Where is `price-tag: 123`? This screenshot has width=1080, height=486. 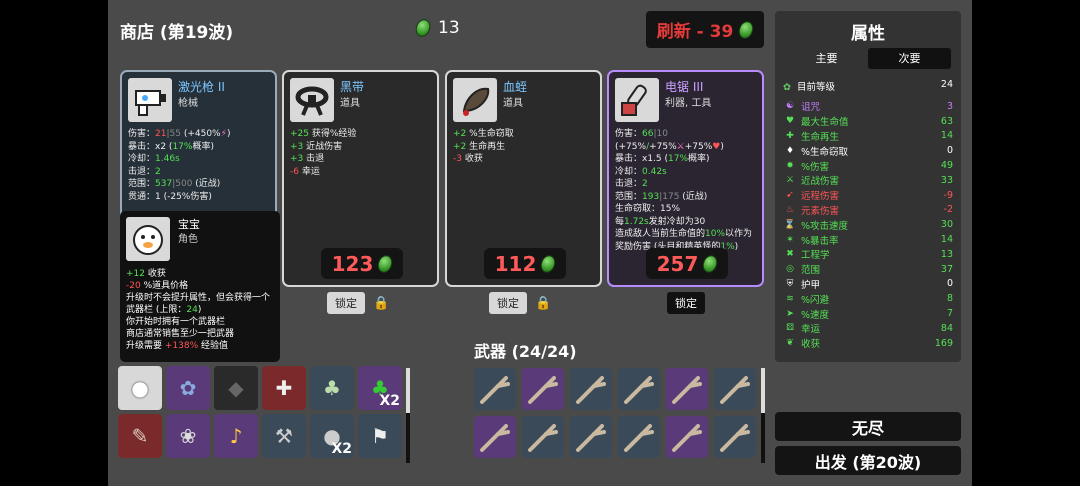 price-tag: 123 is located at coordinates (362, 263).